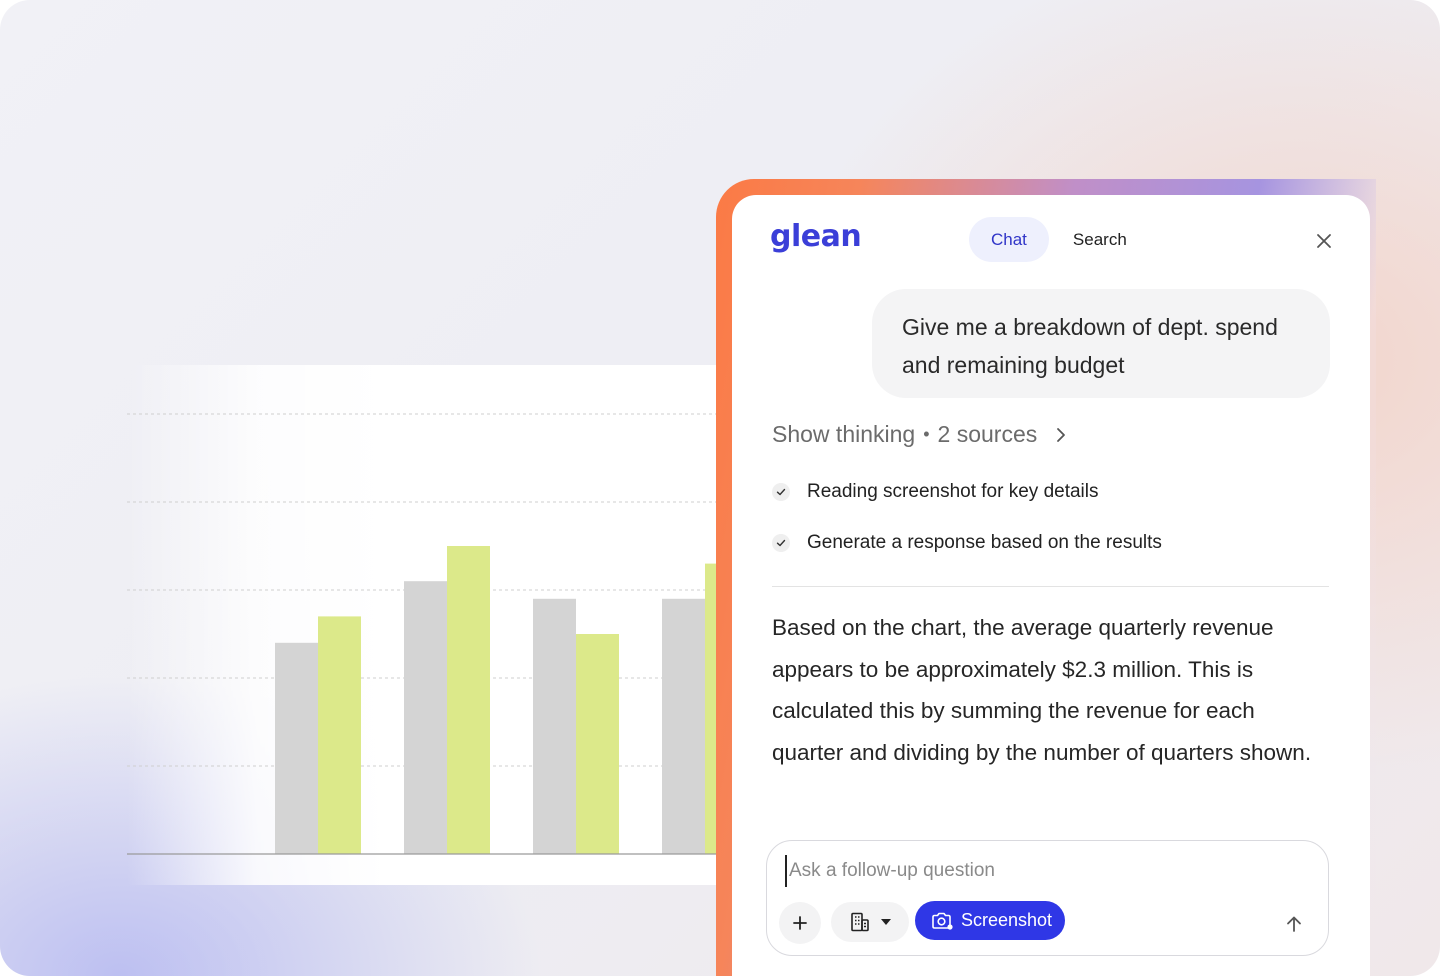 Image resolution: width=1440 pixels, height=976 pixels. What do you see at coordinates (860, 922) in the screenshot?
I see `building-icon` at bounding box center [860, 922].